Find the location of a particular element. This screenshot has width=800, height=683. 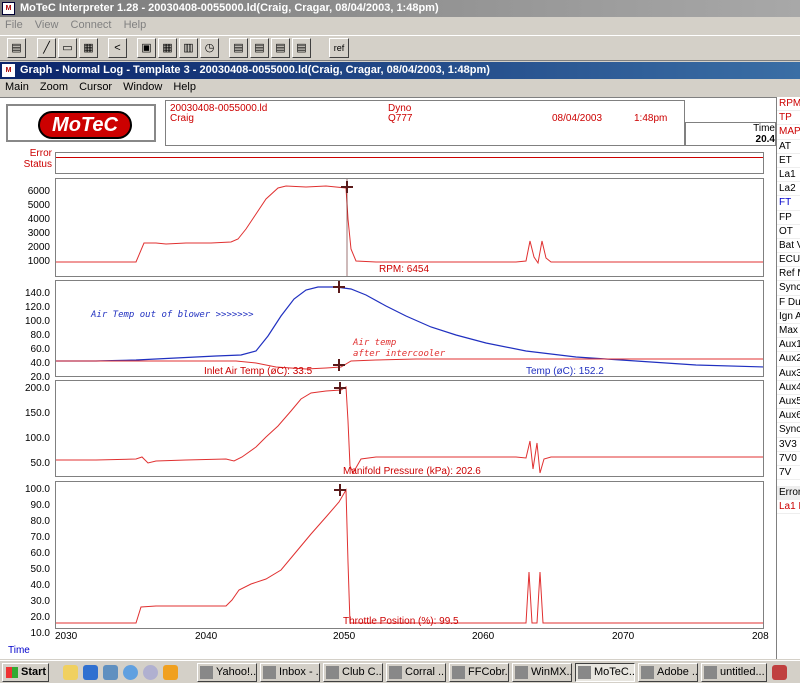

menu-view: View is located at coordinates (47, 25).